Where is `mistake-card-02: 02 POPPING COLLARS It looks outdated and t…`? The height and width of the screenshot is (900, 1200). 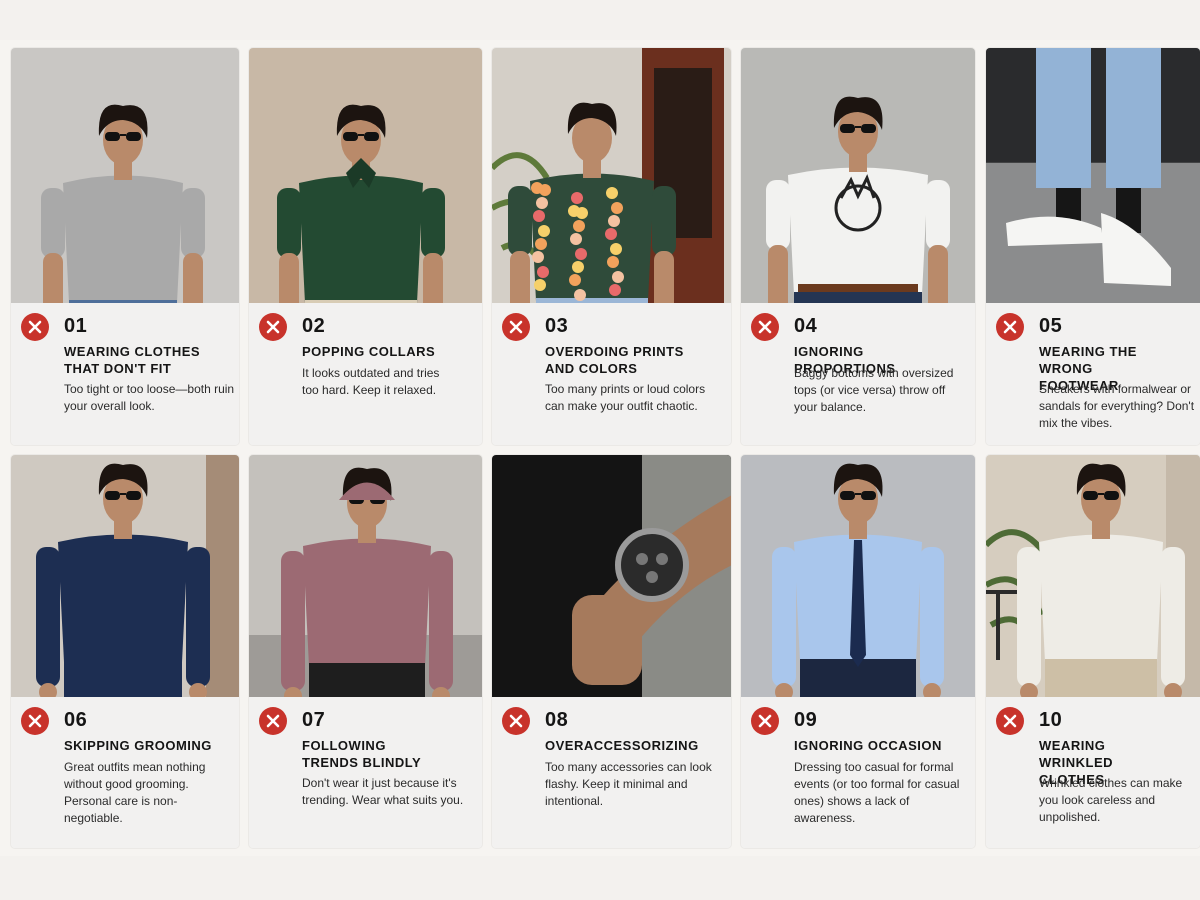 mistake-card-02: 02 POPPING COLLARS It looks outdated and t… is located at coordinates (365, 246).